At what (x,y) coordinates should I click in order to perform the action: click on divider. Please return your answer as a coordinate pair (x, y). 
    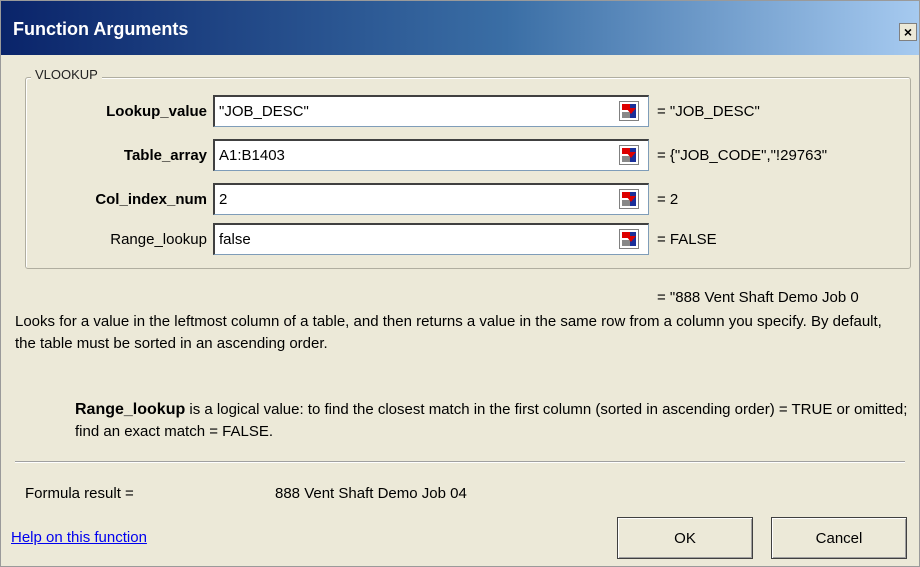
    Looking at the image, I should click on (460, 462).